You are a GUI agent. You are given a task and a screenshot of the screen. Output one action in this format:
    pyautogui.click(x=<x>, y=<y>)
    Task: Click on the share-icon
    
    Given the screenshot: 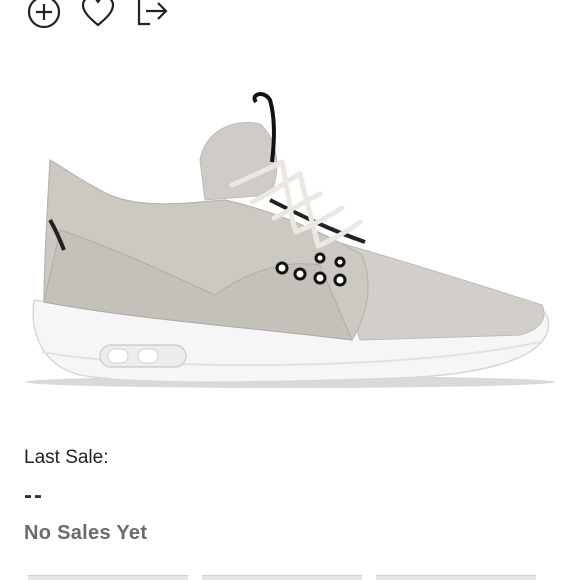 What is the action you would take?
    pyautogui.click(x=152, y=13)
    